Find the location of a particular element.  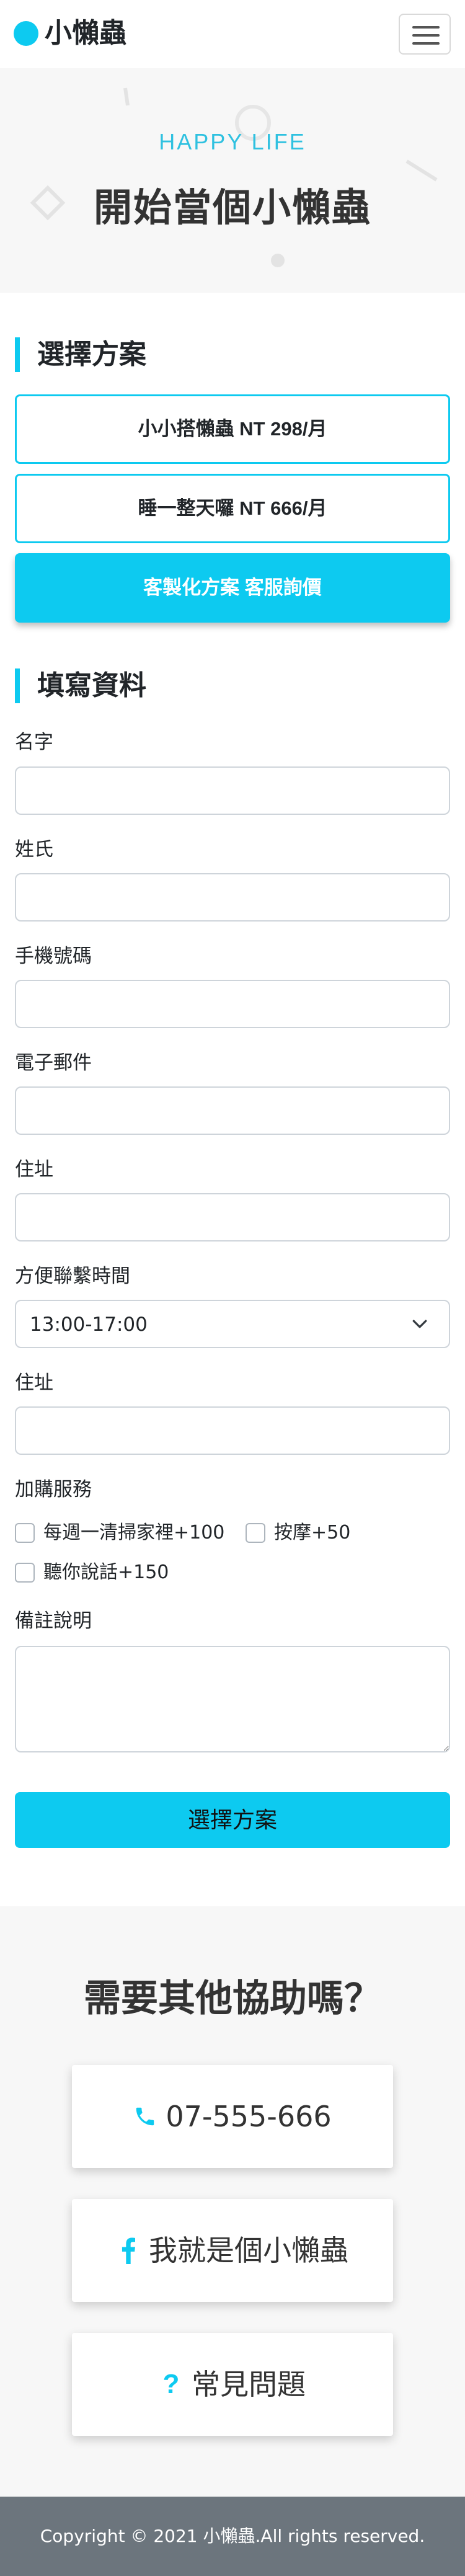

contact-time-label: 方便聯繫時間 is located at coordinates (72, 1276).